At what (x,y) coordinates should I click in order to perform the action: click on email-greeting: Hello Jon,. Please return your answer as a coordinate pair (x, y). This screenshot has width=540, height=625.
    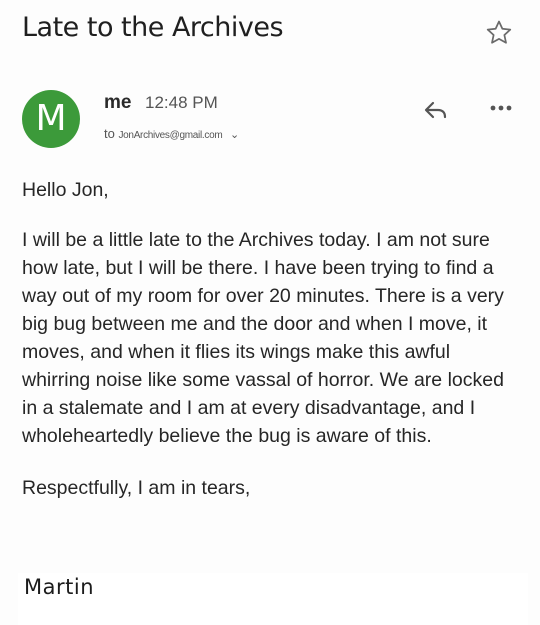
    Looking at the image, I should click on (65, 190).